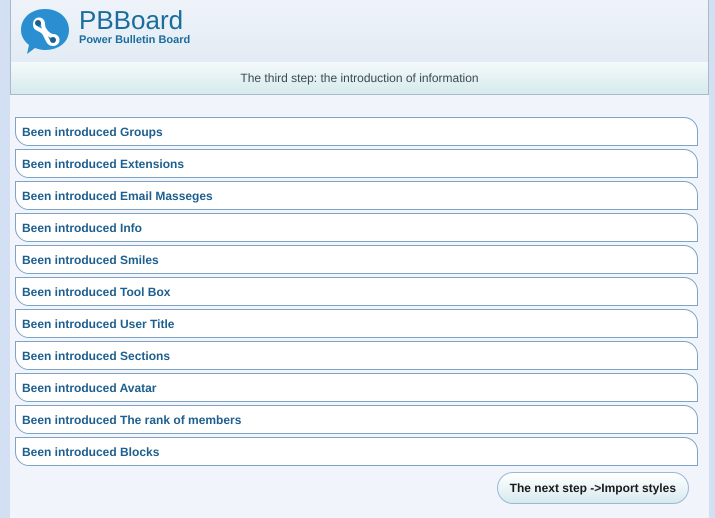  I want to click on import-row: Been introduced Info, so click(356, 227).